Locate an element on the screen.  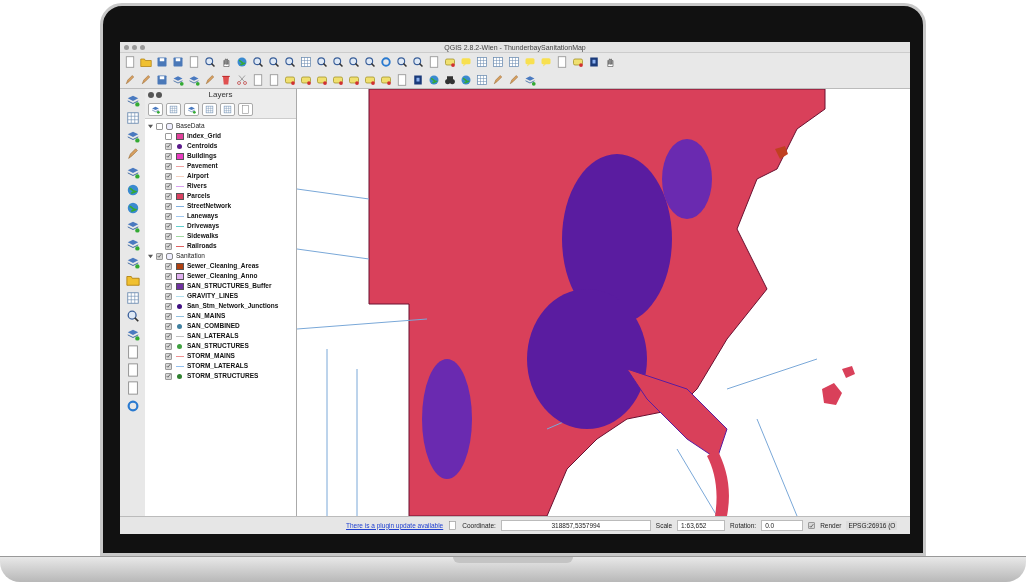
minimize-icon is located at coordinates (134, 47).